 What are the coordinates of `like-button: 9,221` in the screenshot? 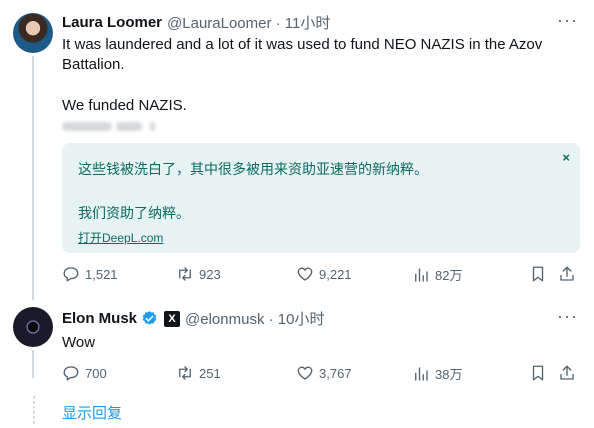 It's located at (324, 274).